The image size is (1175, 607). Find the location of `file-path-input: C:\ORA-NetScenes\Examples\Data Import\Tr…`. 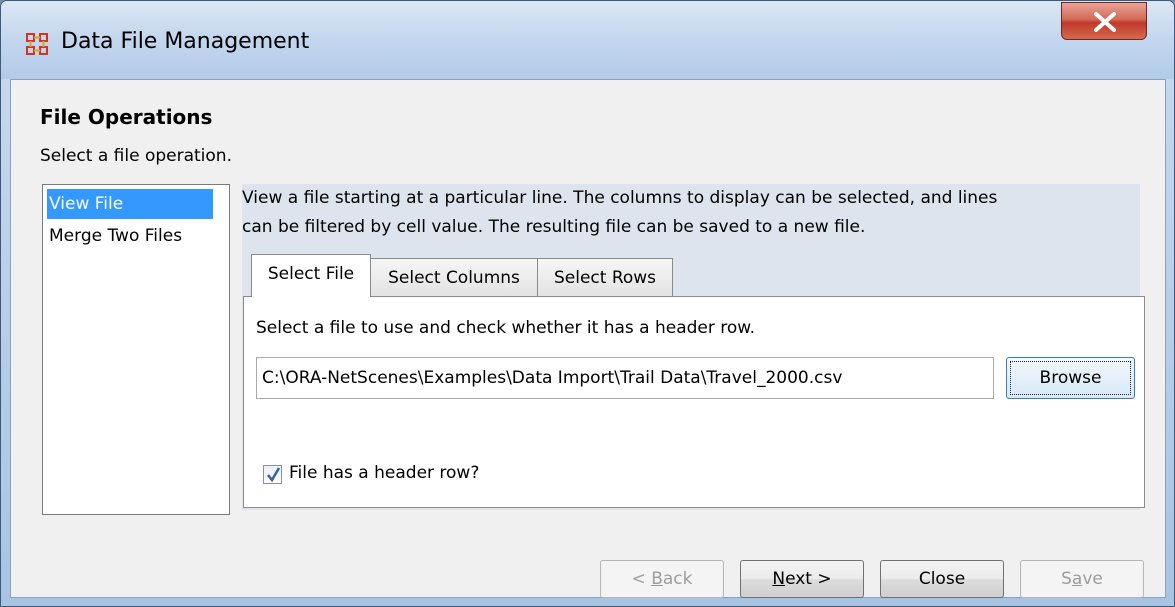

file-path-input: C:\ORA-NetScenes\Examples\Data Import\Tr… is located at coordinates (625, 378).